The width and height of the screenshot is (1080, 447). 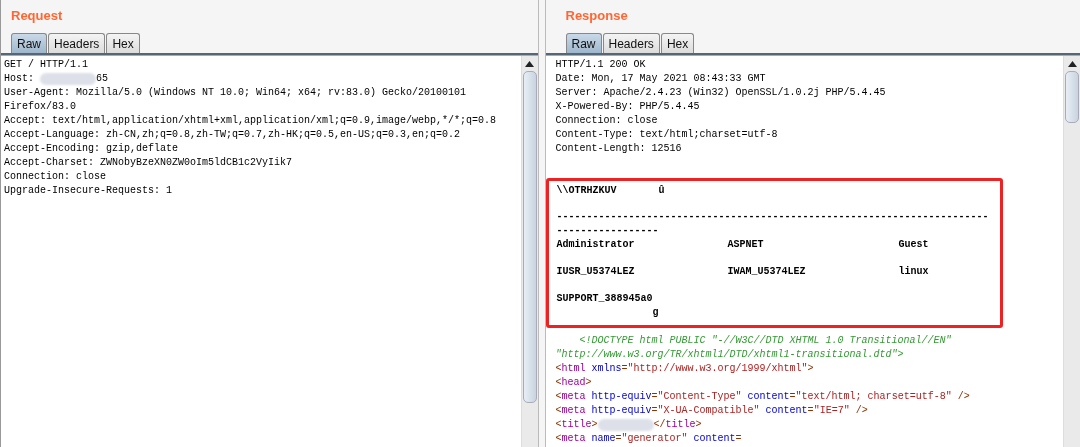 What do you see at coordinates (773, 224) in the screenshot?
I see `code-text: -----------------------------------------------------------------------------------------` at bounding box center [773, 224].